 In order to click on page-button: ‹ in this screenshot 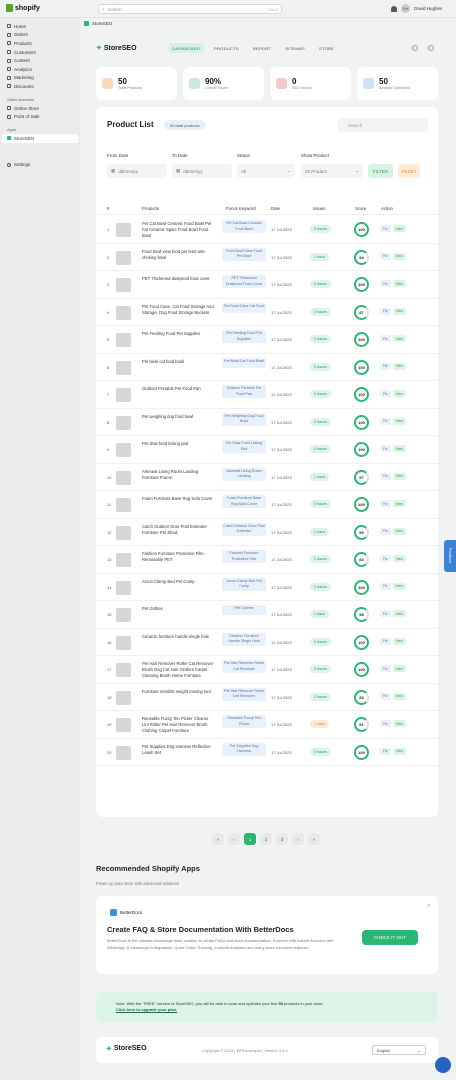, I will do `click(234, 839)`.